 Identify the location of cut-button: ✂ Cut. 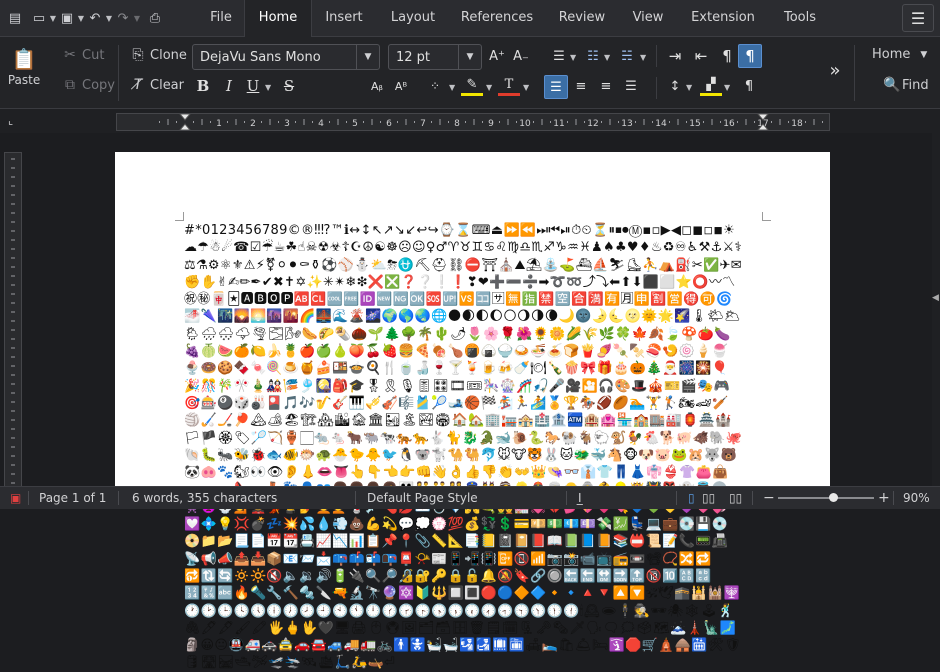
(82, 55).